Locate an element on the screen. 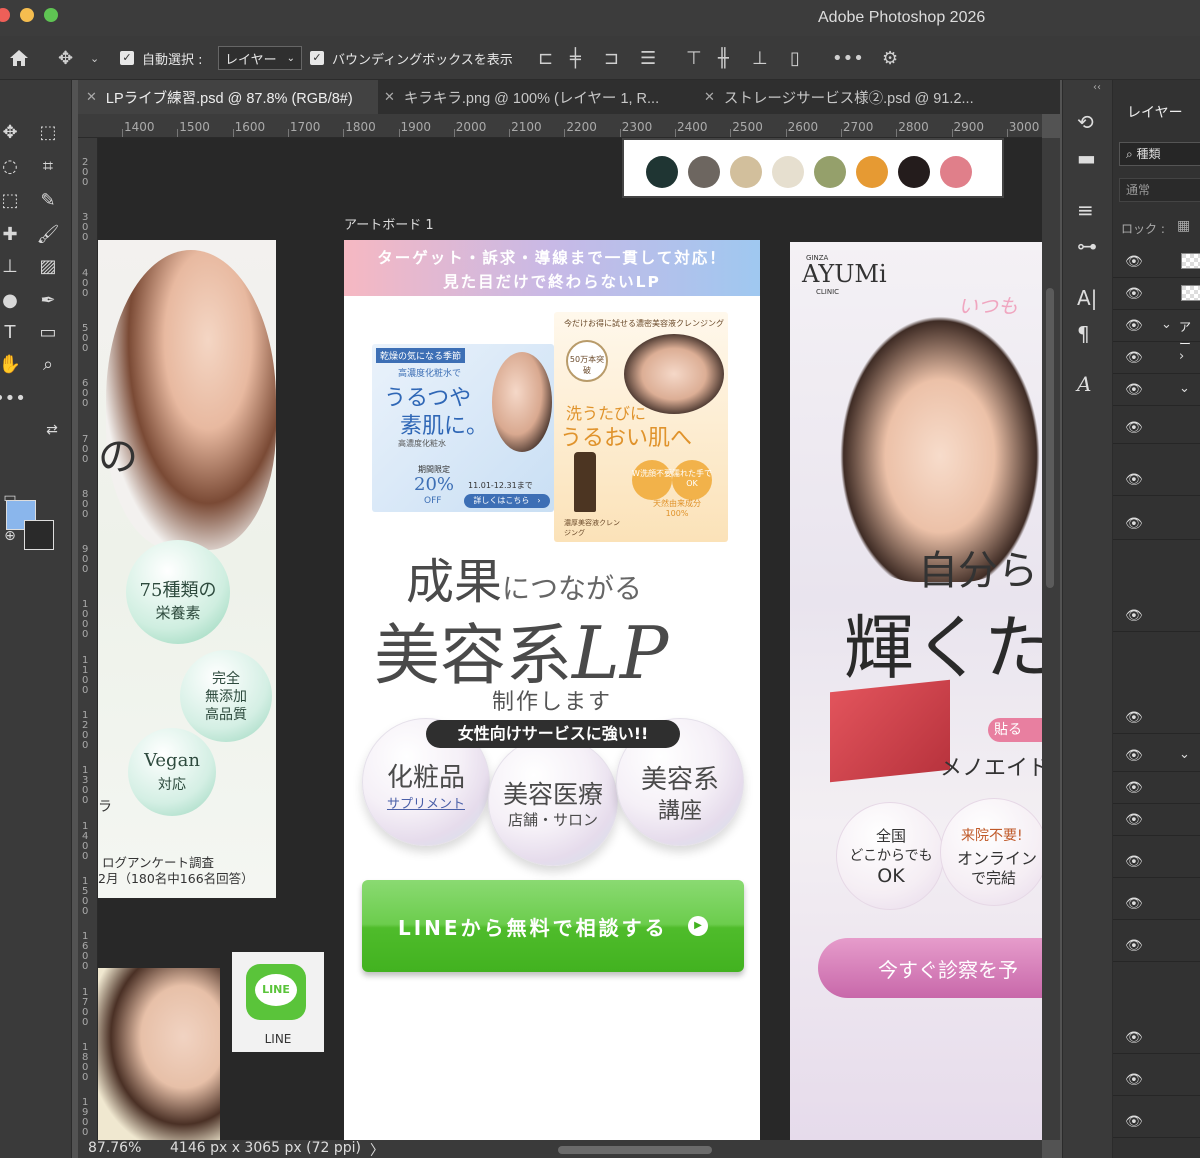  dodge-tool-icon: ● is located at coordinates (13, 300).